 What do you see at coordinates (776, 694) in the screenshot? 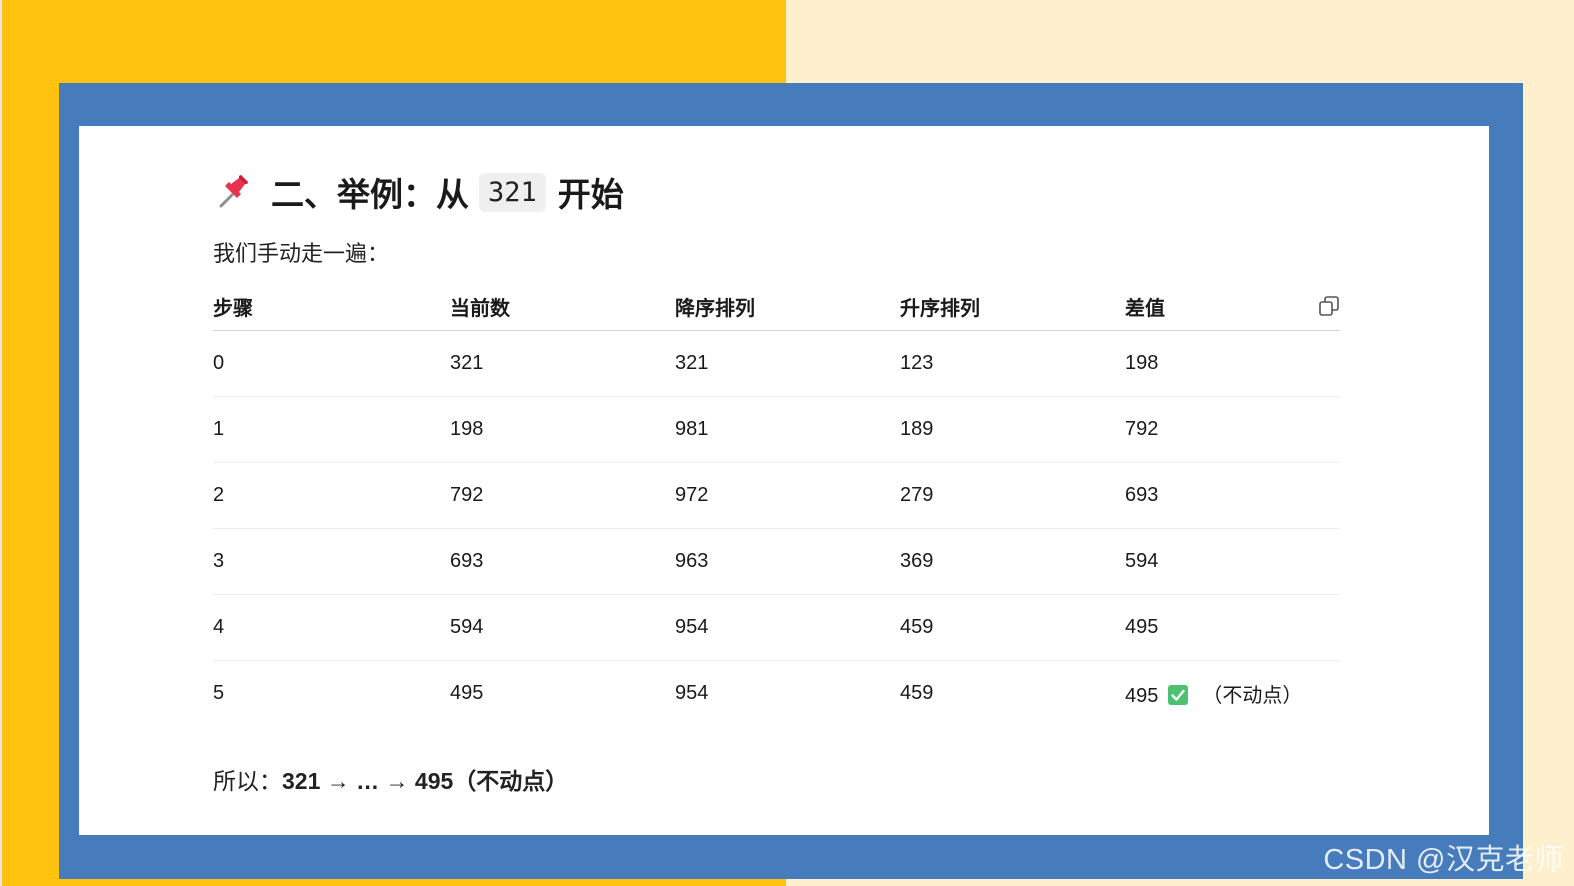
I see `table-row: 5 495 954 459 495 （不动点）` at bounding box center [776, 694].